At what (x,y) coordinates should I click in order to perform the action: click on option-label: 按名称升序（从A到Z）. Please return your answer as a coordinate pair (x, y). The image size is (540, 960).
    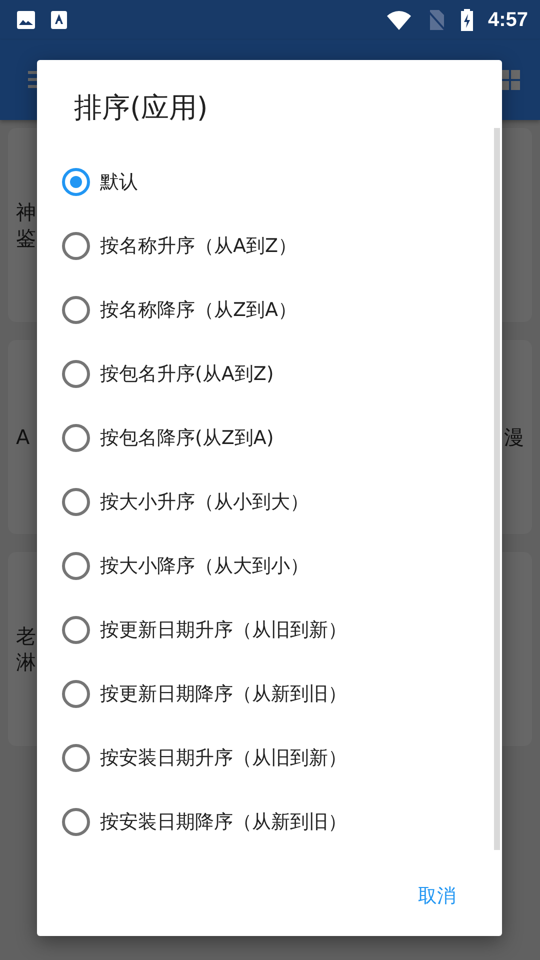
    Looking at the image, I should click on (199, 246).